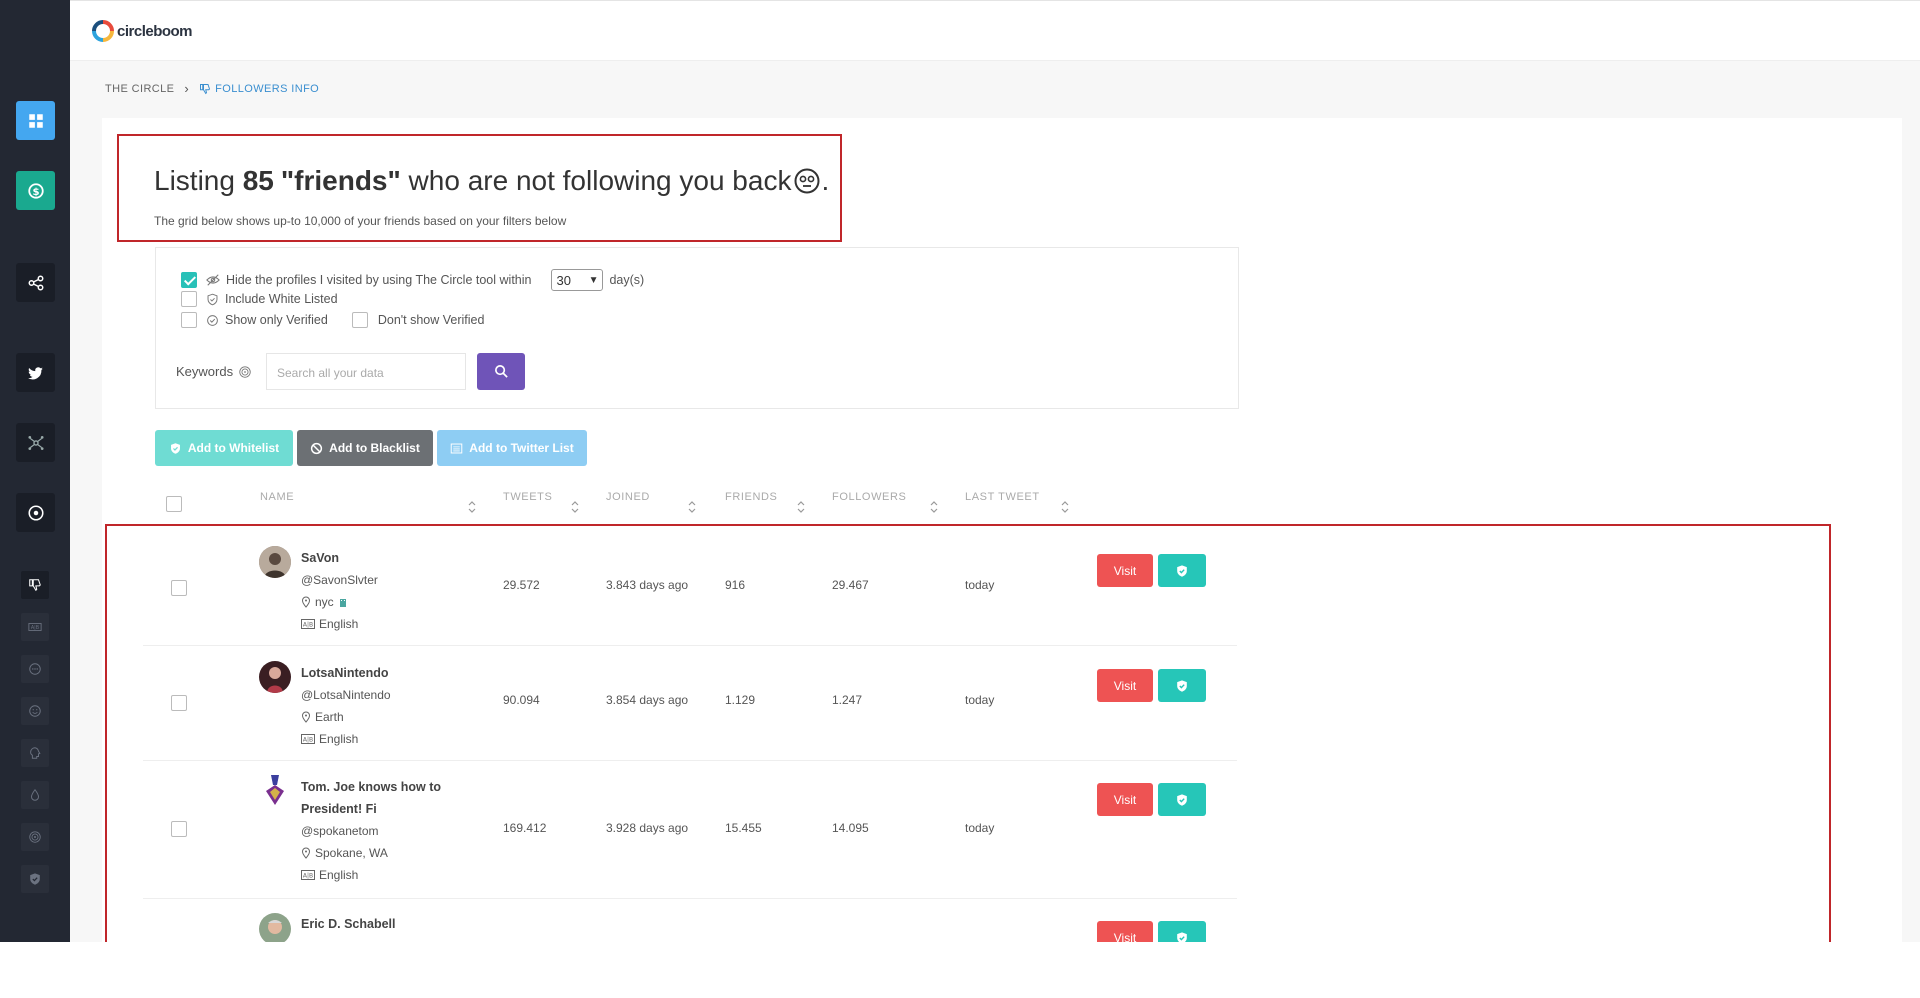  I want to click on user-language-text: English, so click(338, 875).